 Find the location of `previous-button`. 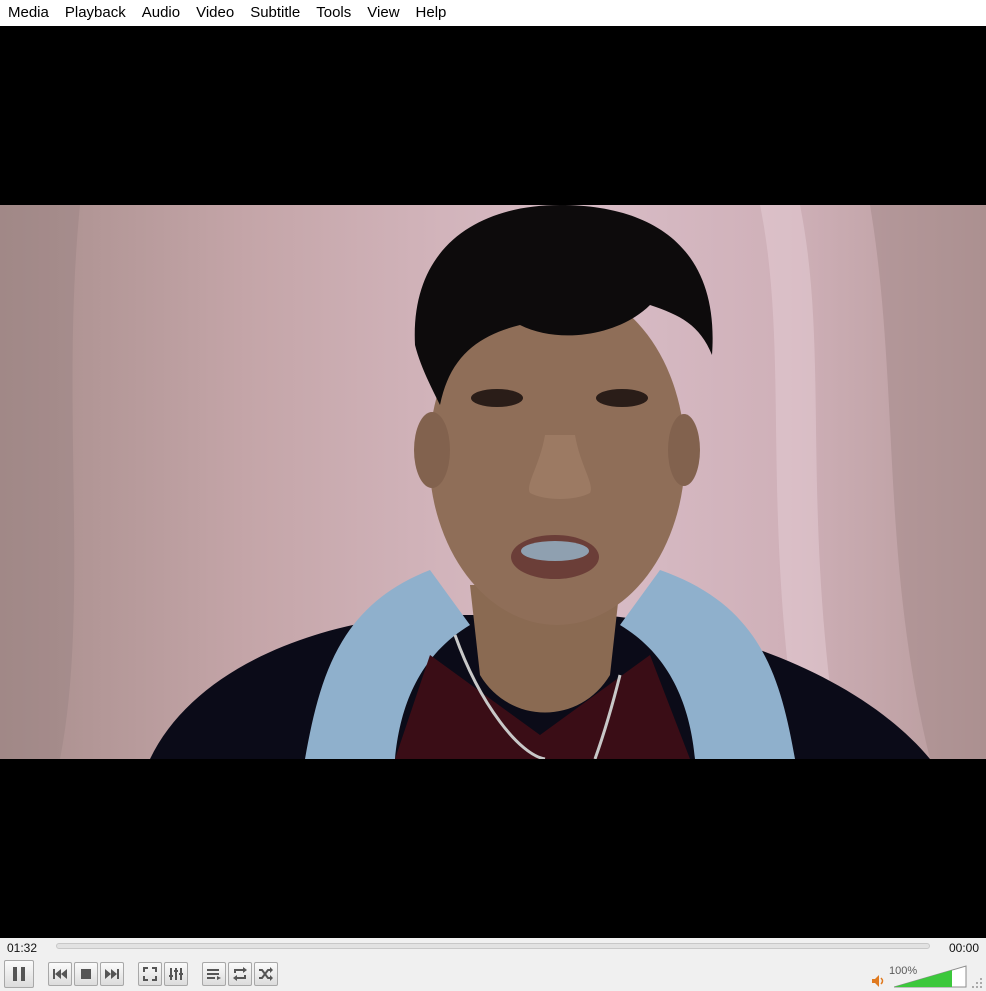

previous-button is located at coordinates (60, 974).